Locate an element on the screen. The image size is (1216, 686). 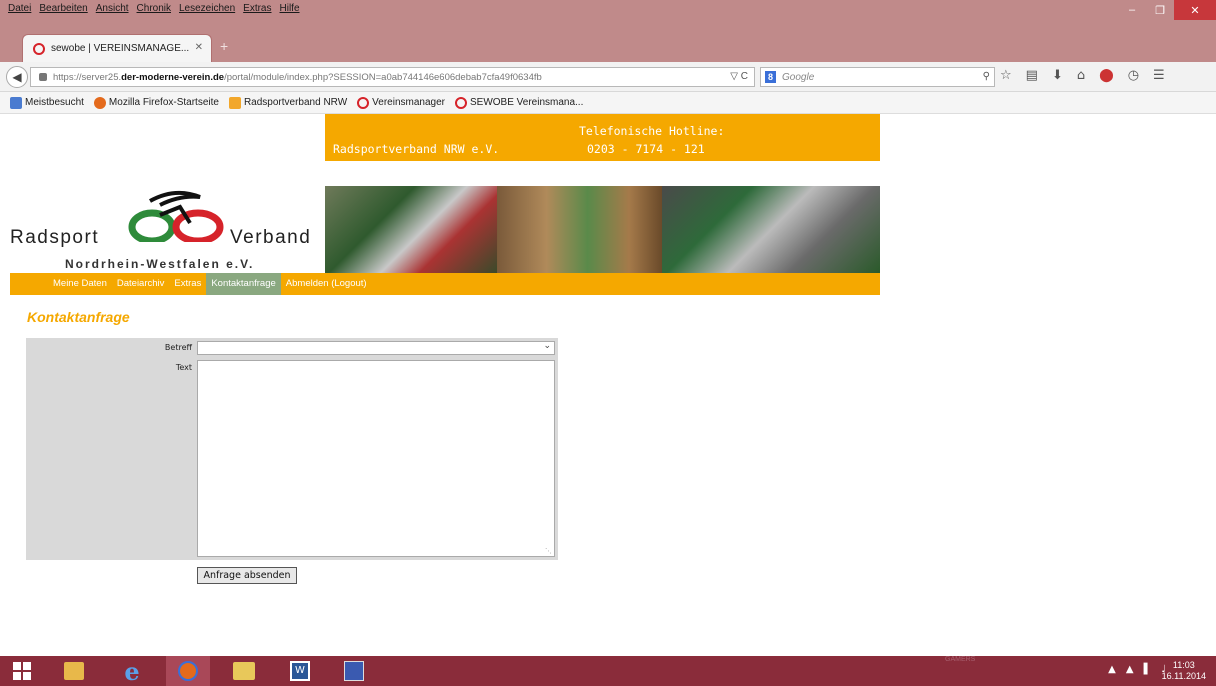
rss-icon is located at coordinates (234, 102).